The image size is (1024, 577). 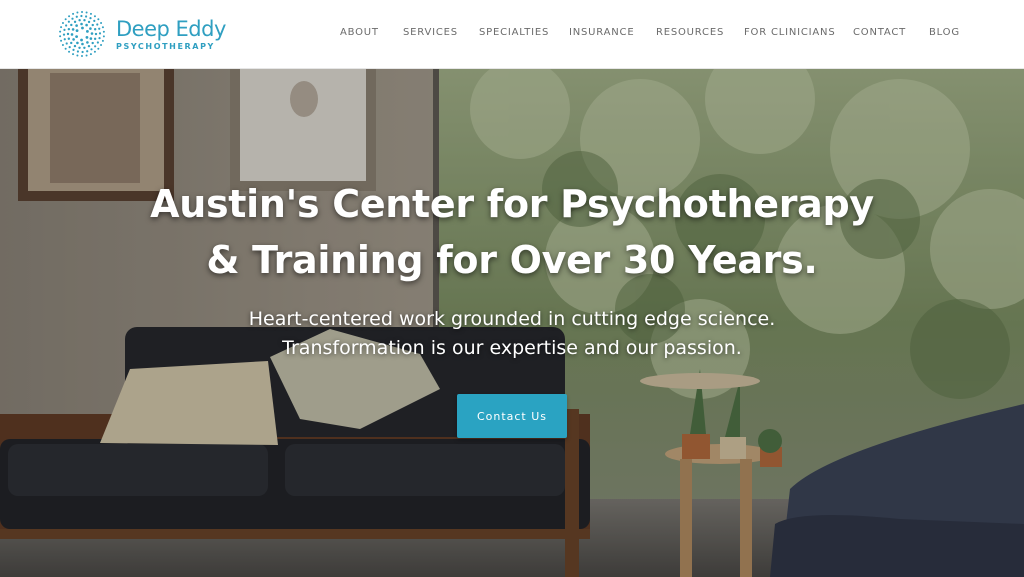 I want to click on nav-item-services: SERVICES, so click(x=430, y=32).